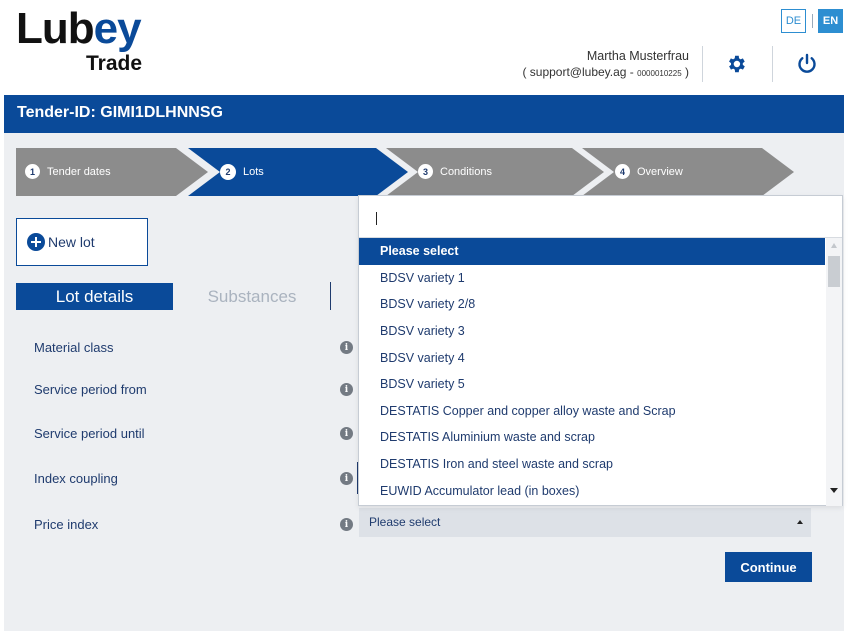 This screenshot has width=850, height=637. What do you see at coordinates (834, 372) in the screenshot?
I see `dropdown-scrollbar` at bounding box center [834, 372].